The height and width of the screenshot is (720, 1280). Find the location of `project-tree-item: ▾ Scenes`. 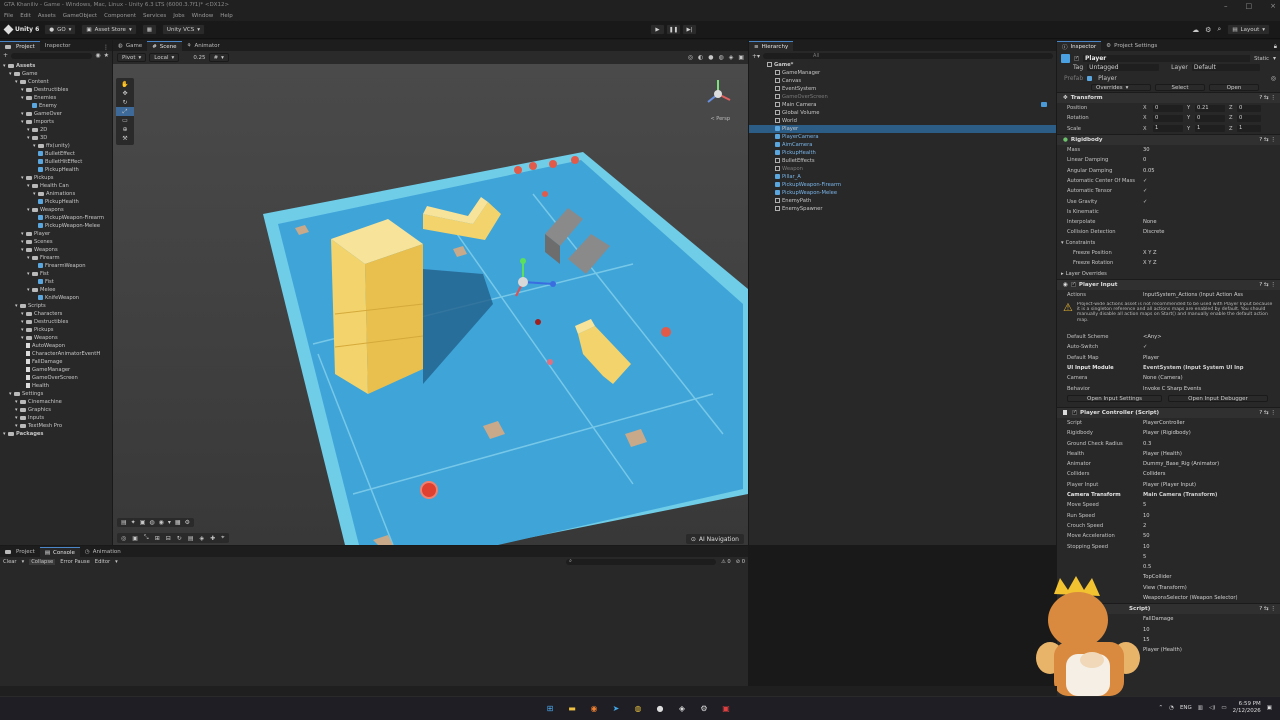

project-tree-item: ▾ Scenes is located at coordinates (56, 242).